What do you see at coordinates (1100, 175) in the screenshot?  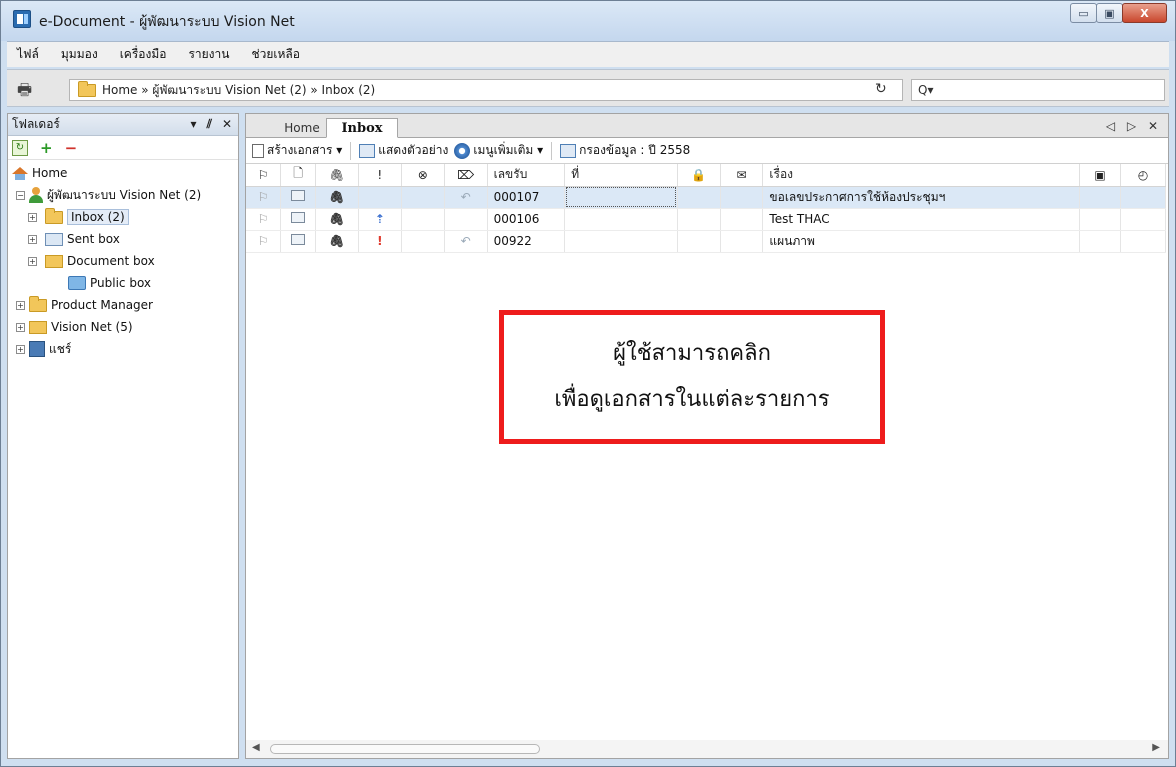 I see `print-column-header: ▣` at bounding box center [1100, 175].